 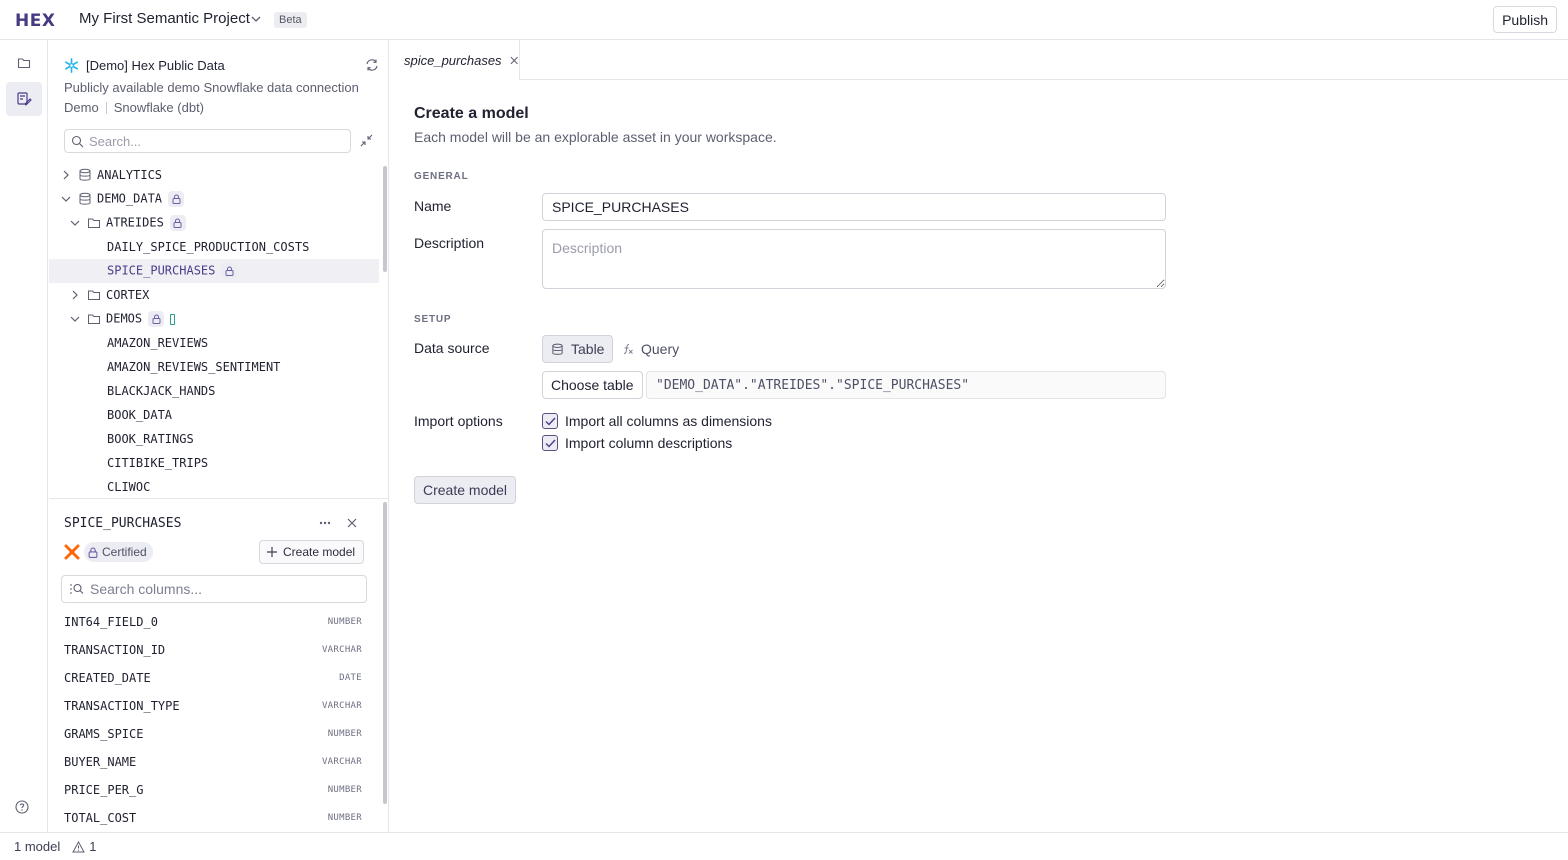 I want to click on tree-item-spice-purchases: SPICE_PURCHASES, so click(x=214, y=271).